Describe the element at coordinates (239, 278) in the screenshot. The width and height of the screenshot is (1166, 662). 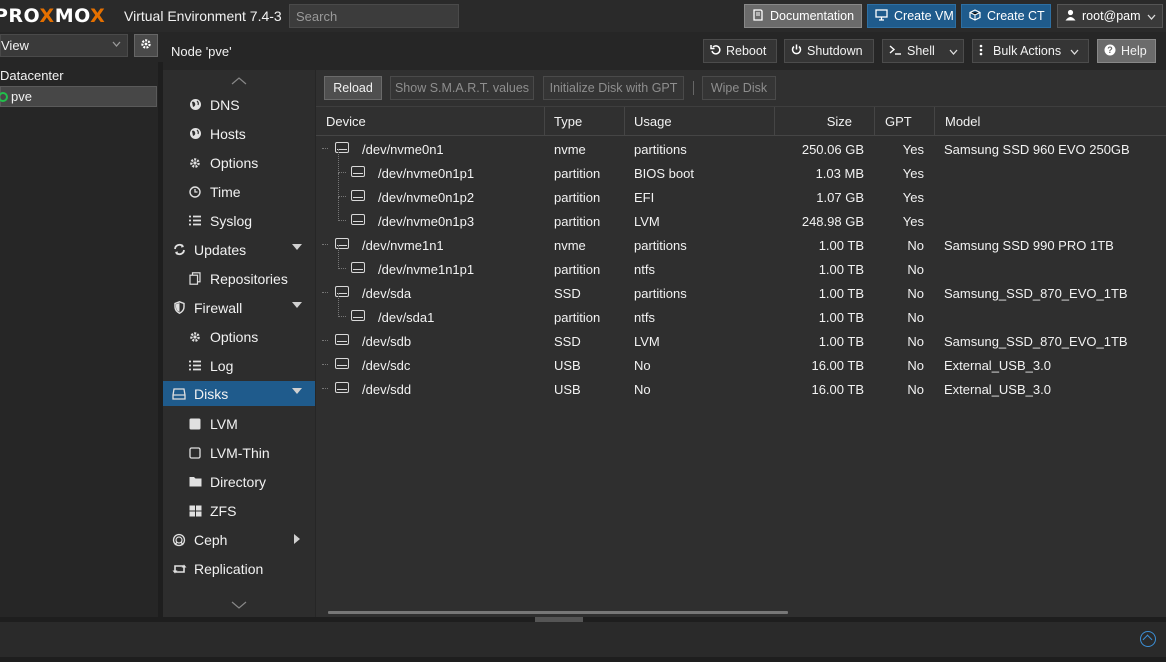
I see `menu-item-repositories: Repositories` at that location.